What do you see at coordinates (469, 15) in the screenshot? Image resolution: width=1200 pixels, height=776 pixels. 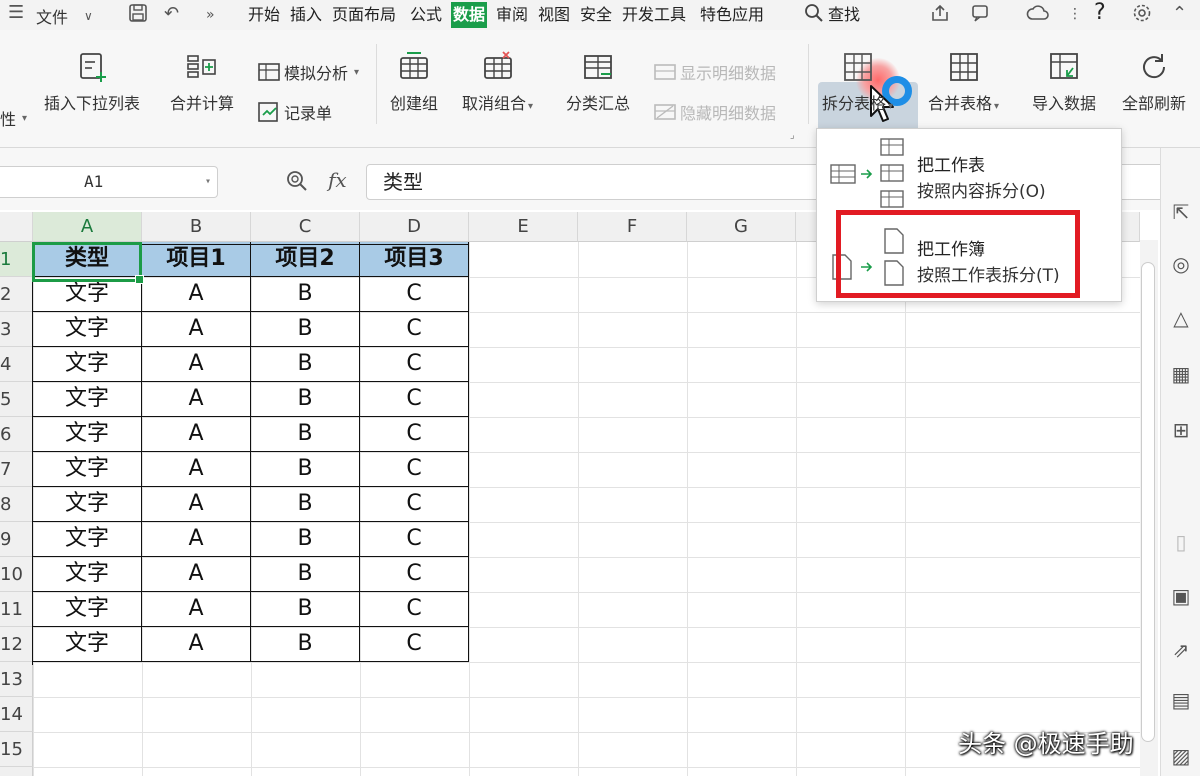 I see `tab-data: 数据` at bounding box center [469, 15].